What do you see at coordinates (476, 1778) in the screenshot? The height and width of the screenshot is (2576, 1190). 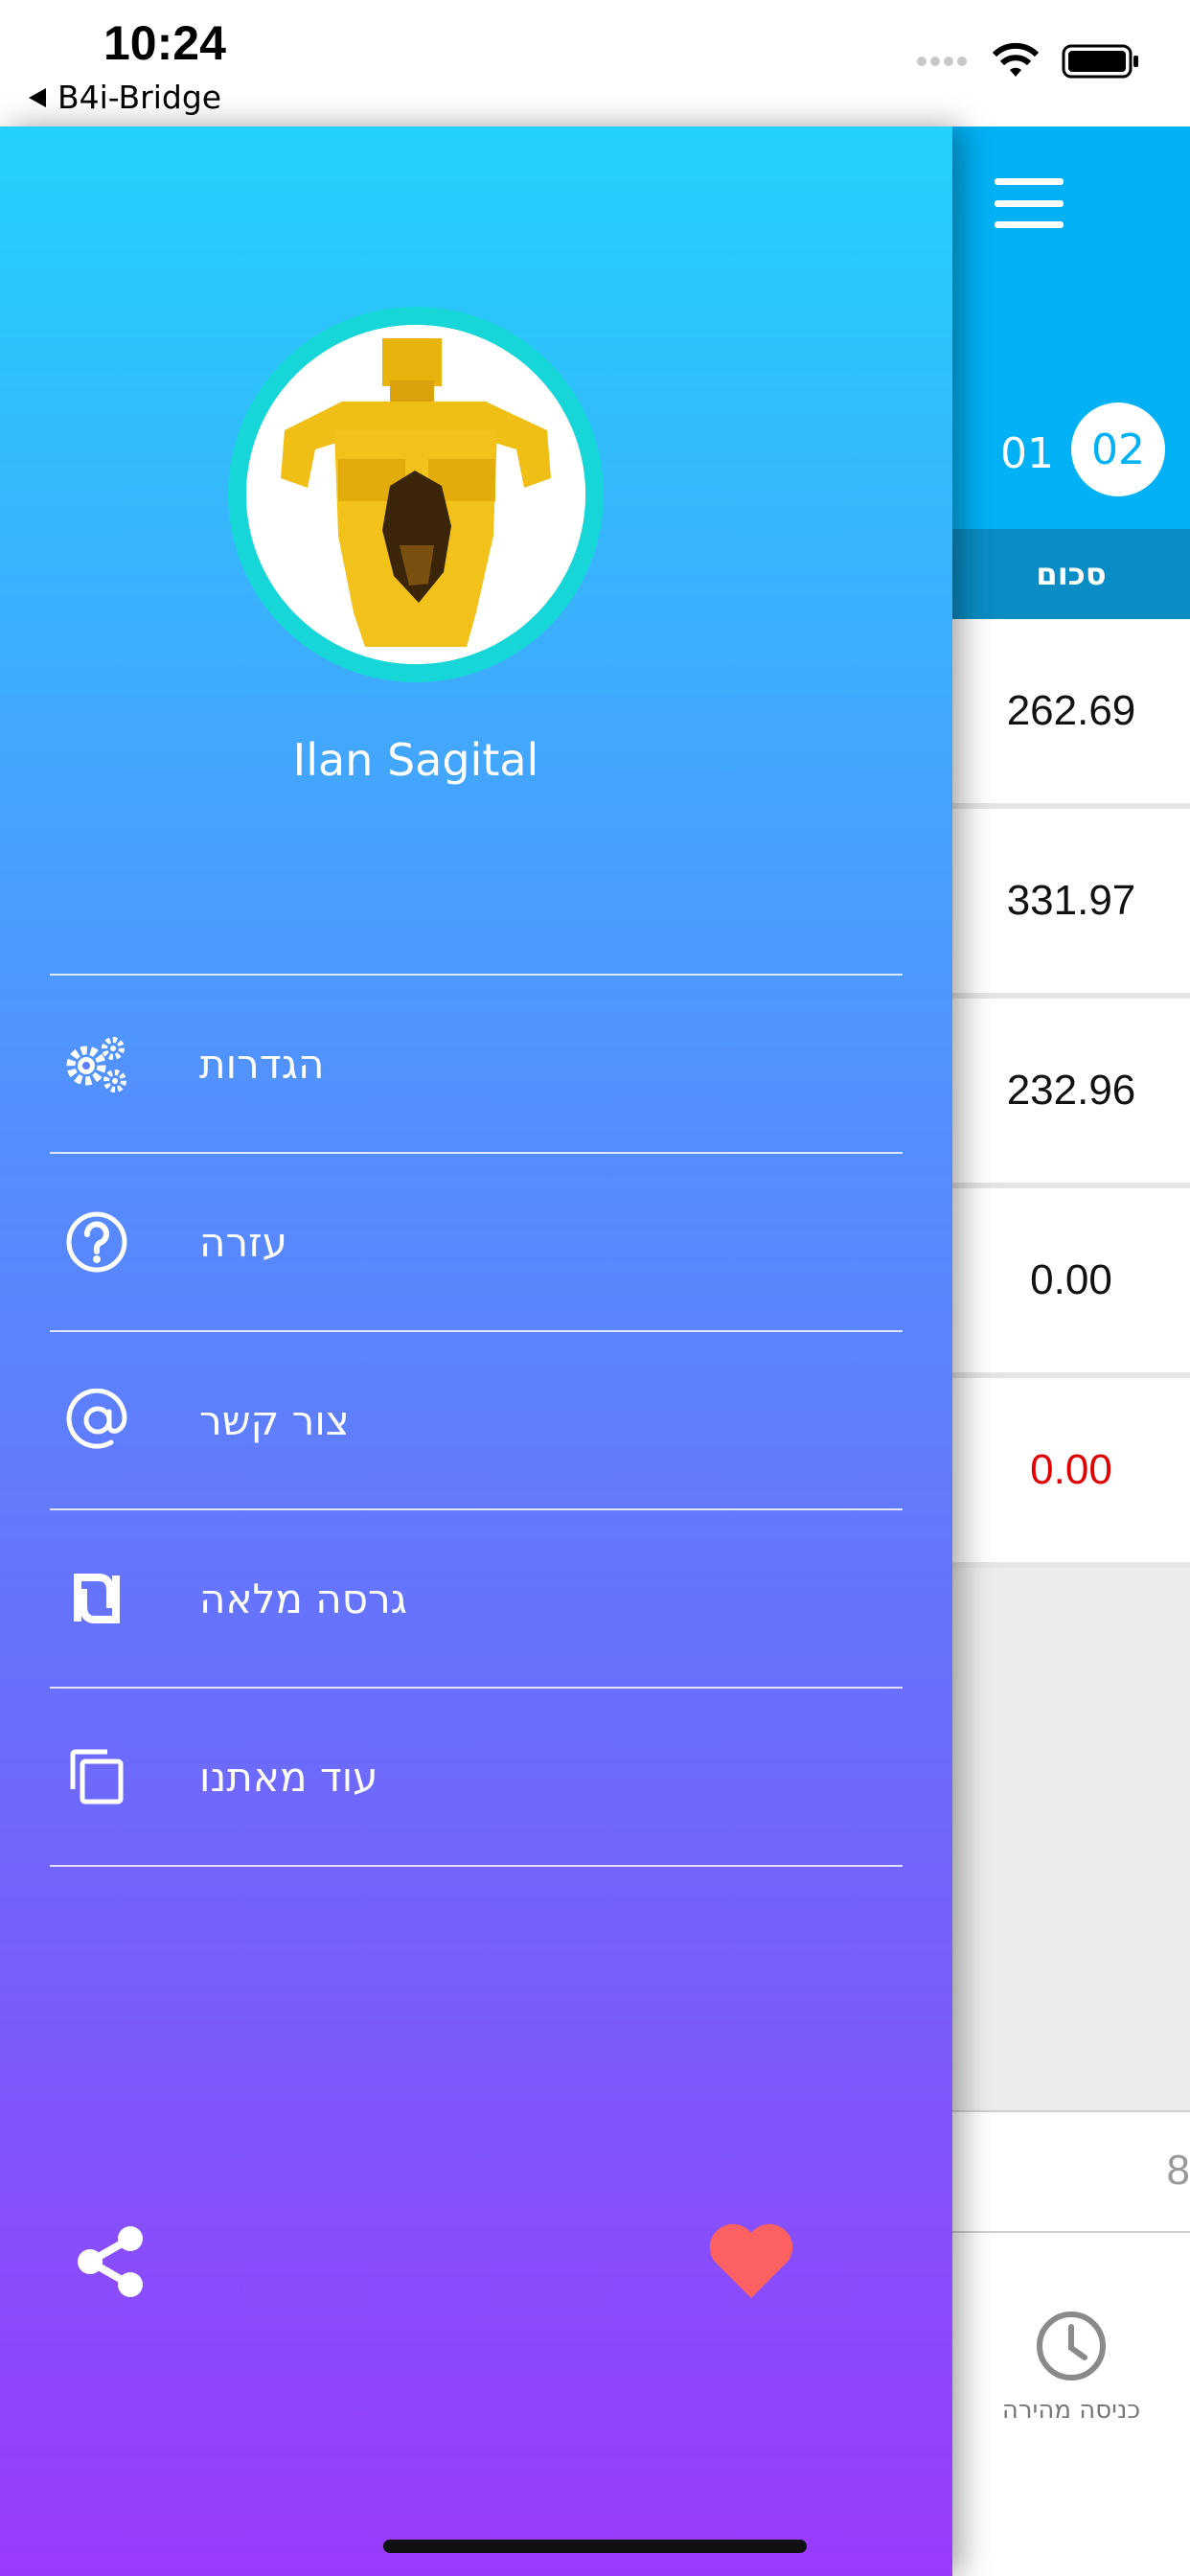 I see `menu-item-more-apps: עוד מאתנו` at bounding box center [476, 1778].